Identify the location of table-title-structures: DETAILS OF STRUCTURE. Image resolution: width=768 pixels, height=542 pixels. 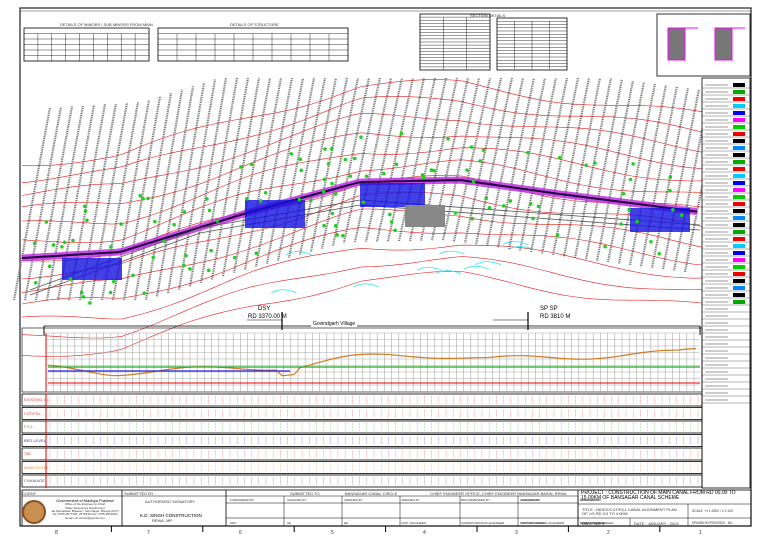
(254, 24).